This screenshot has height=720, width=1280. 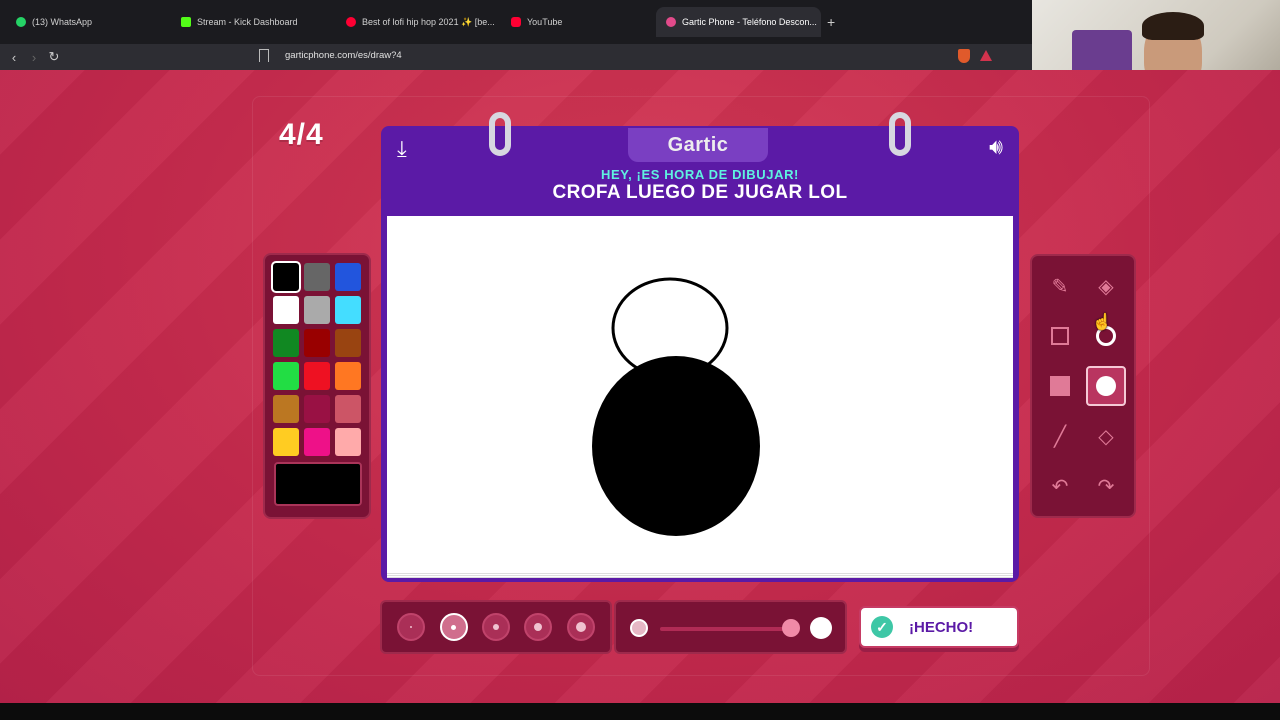 I want to click on line-icon: ╱, so click(x=1060, y=436).